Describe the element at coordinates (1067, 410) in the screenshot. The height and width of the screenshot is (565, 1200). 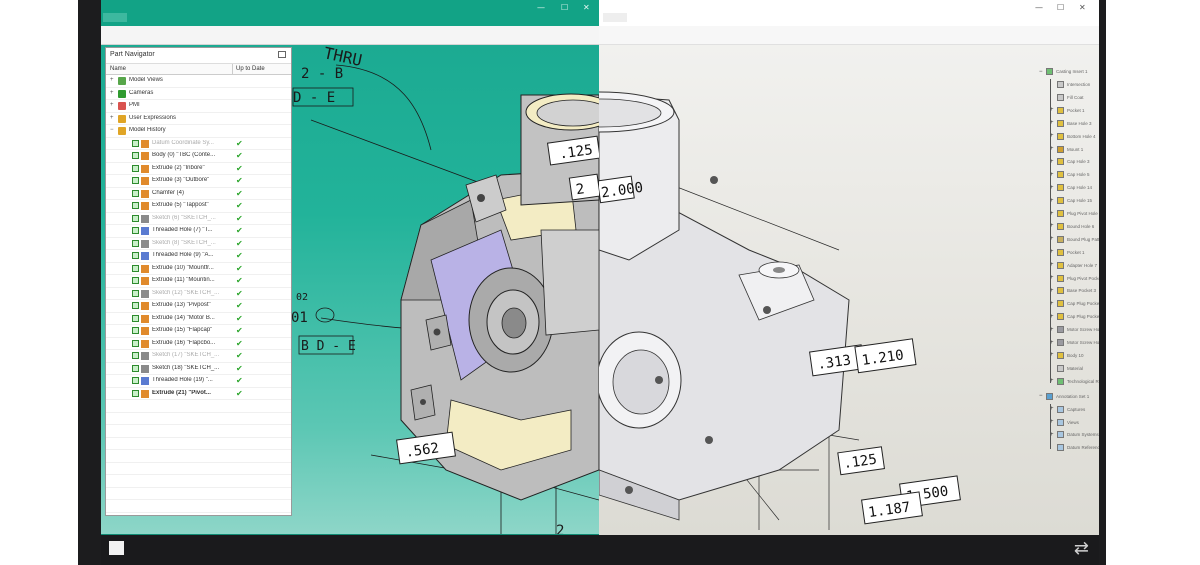
I see `tree-item: + Captures` at that location.